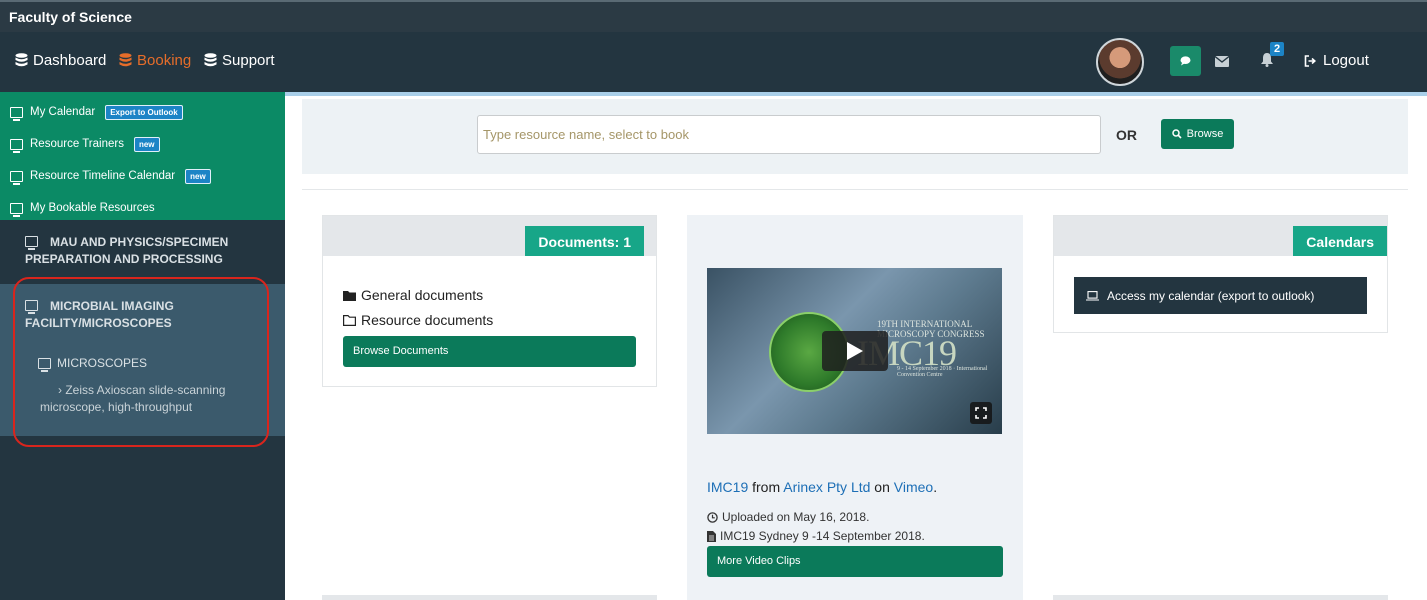 Image resolution: width=1427 pixels, height=600 pixels. What do you see at coordinates (422, 295) in the screenshot?
I see `general-documents-label: General documents` at bounding box center [422, 295].